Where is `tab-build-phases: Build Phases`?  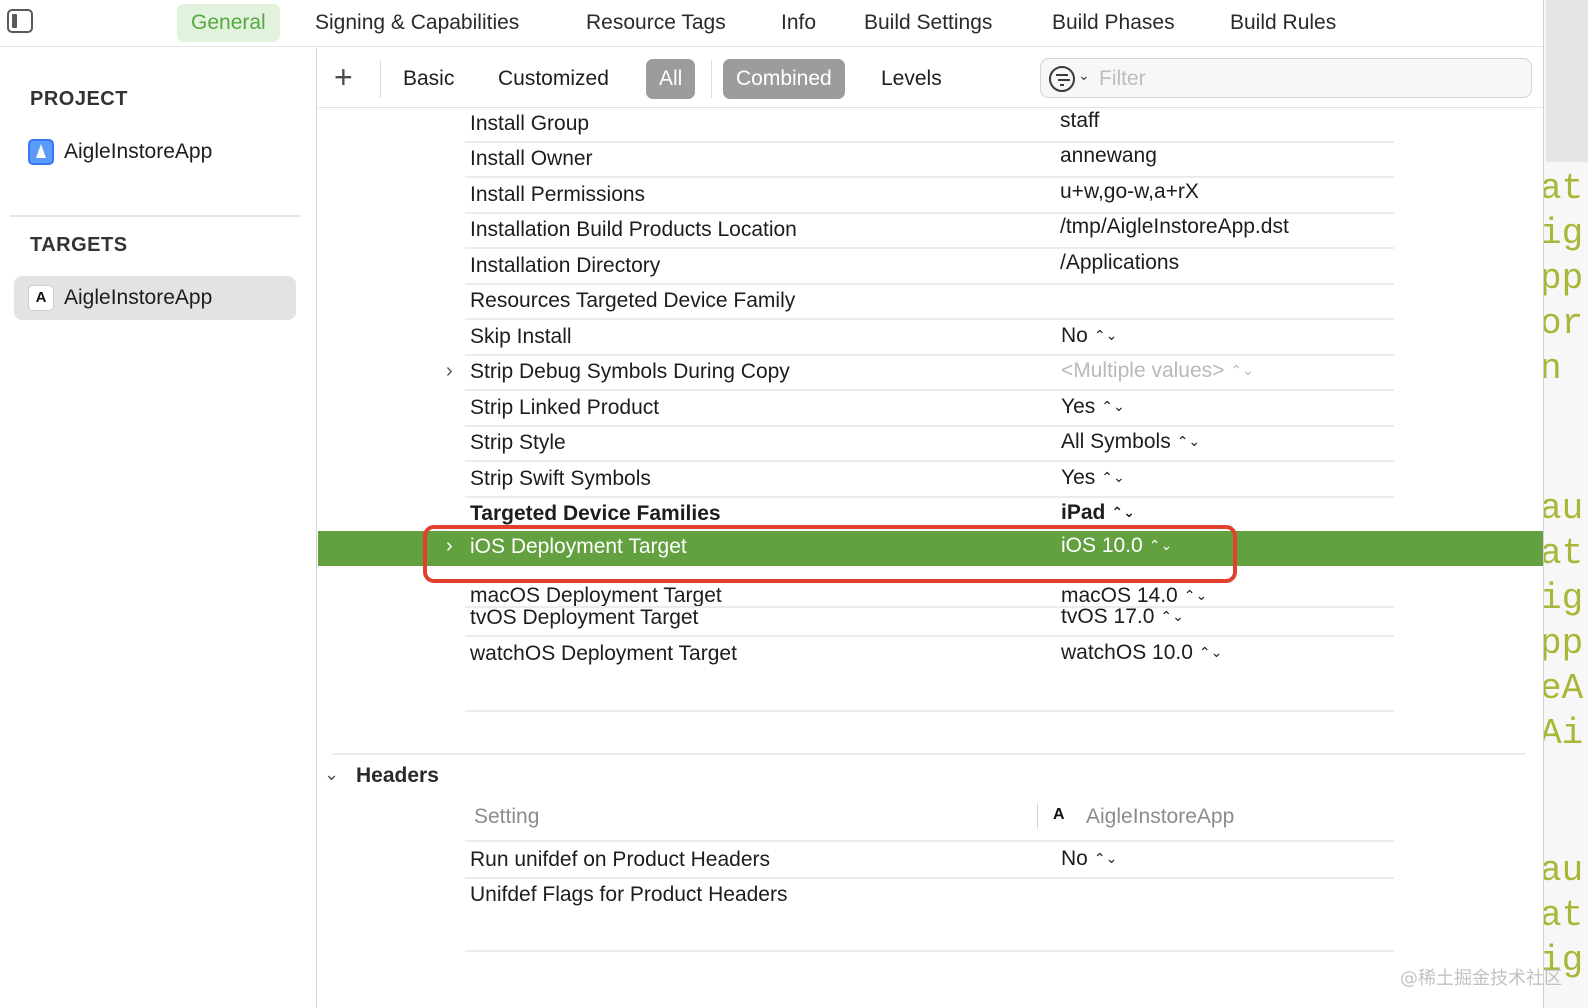
tab-build-phases: Build Phases is located at coordinates (1113, 23).